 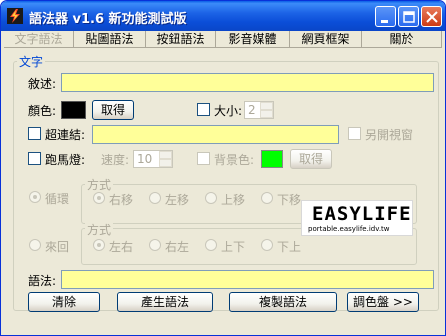 What do you see at coordinates (272, 159) in the screenshot?
I see `bg-color-swatch` at bounding box center [272, 159].